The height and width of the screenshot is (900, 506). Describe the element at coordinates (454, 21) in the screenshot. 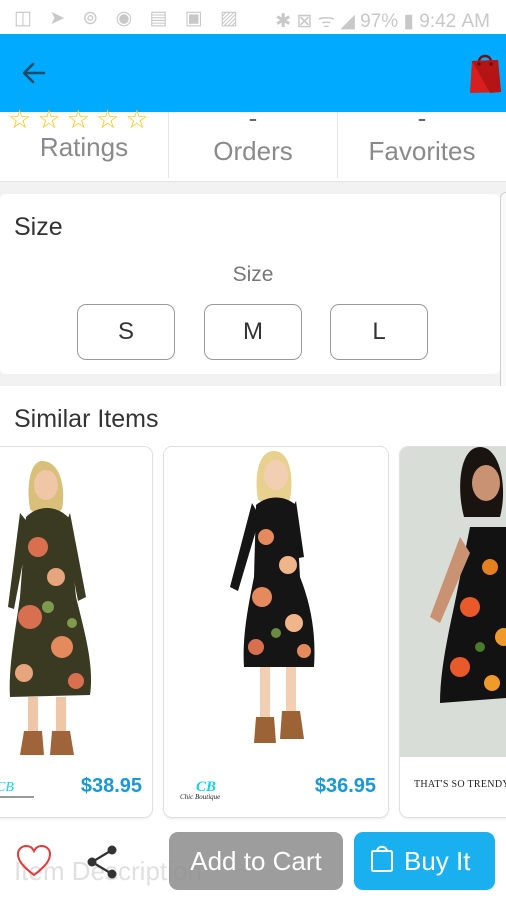

I see `clock: 9:42 AM` at that location.